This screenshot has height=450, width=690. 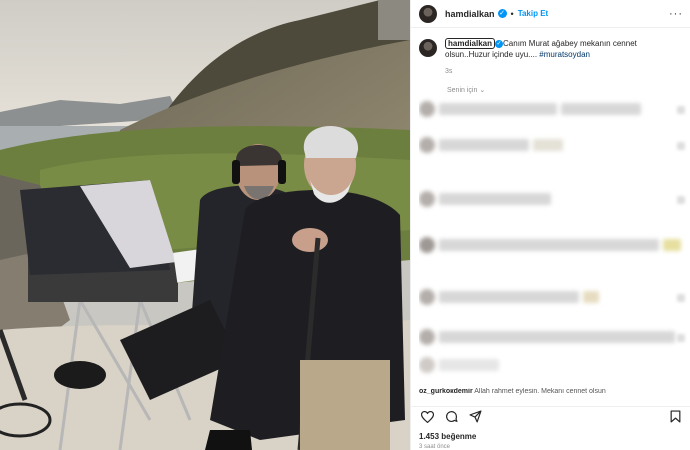 I want to click on action-bar, so click(x=550, y=416).